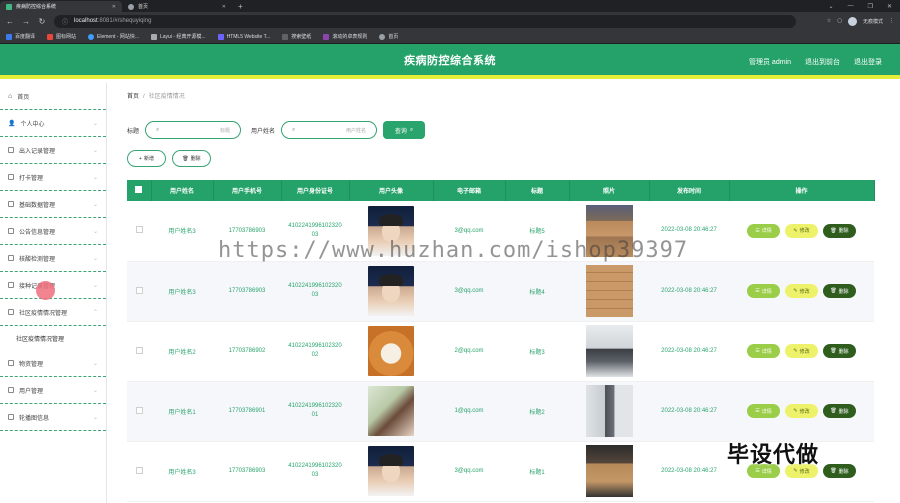  Describe the element at coordinates (53, 312) in the screenshot. I see `sidebar-item-community: 社区疫情情况管理 ⌃` at that location.